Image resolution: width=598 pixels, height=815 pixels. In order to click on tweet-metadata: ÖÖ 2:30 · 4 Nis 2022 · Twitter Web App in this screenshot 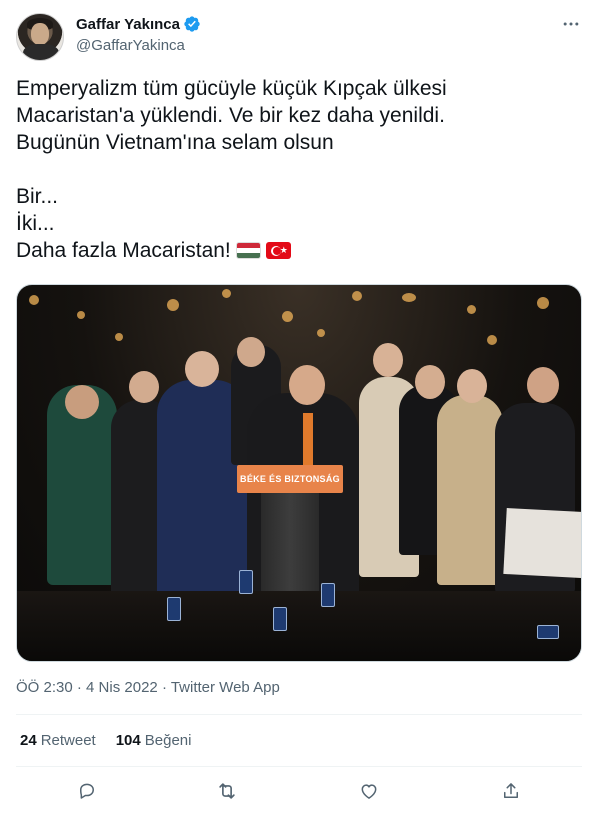, I will do `click(148, 687)`.